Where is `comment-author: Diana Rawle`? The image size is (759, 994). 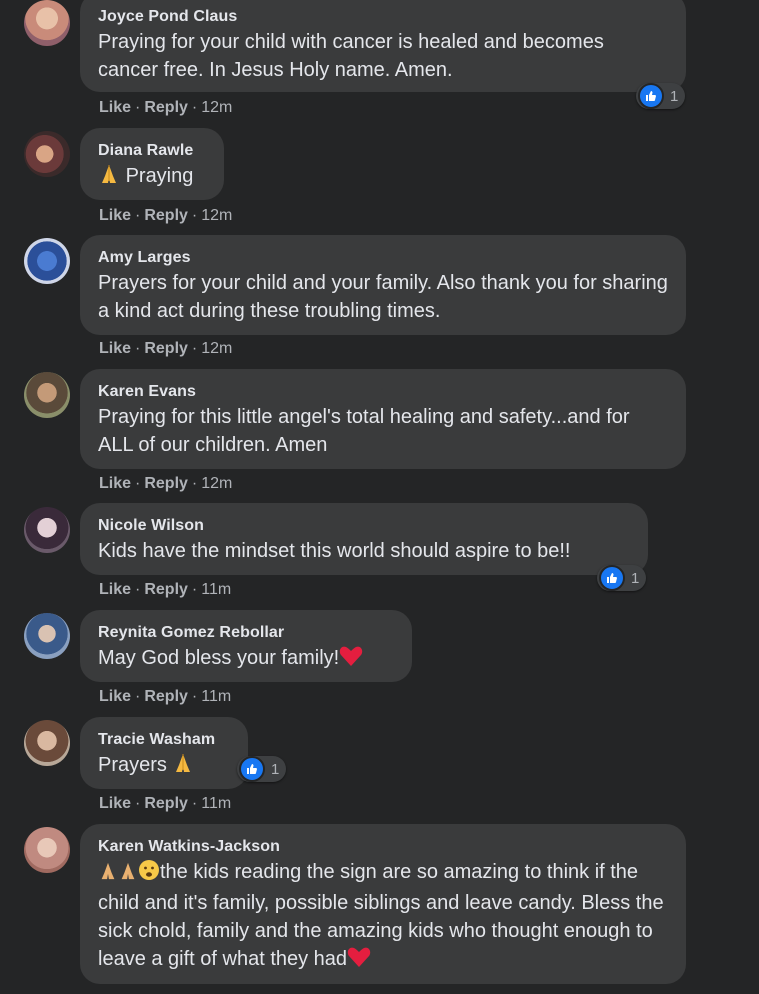
comment-author: Diana Rawle is located at coordinates (152, 151).